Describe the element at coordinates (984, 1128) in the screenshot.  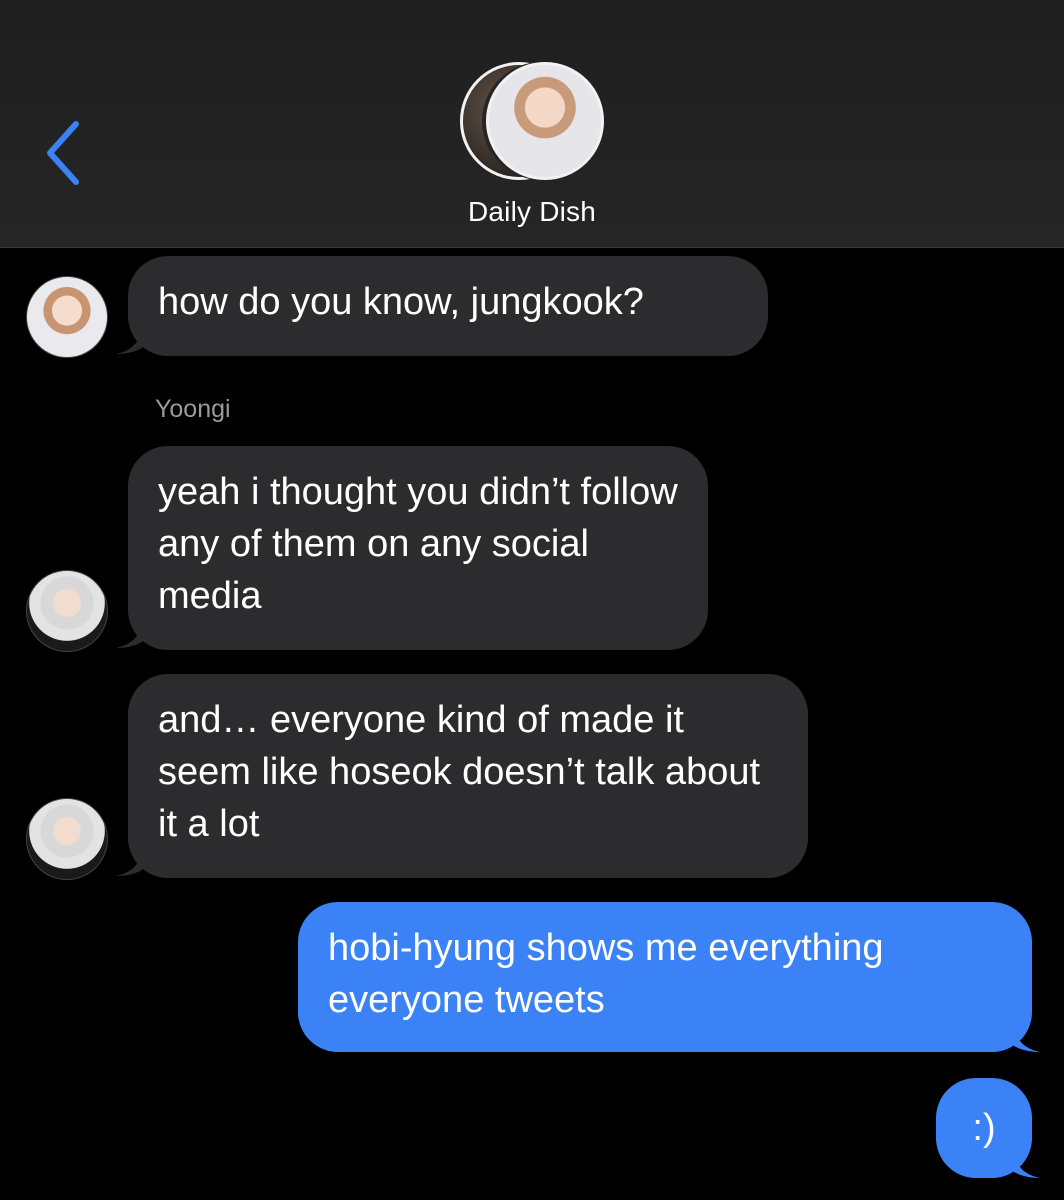
I see `message-text: :)` at that location.